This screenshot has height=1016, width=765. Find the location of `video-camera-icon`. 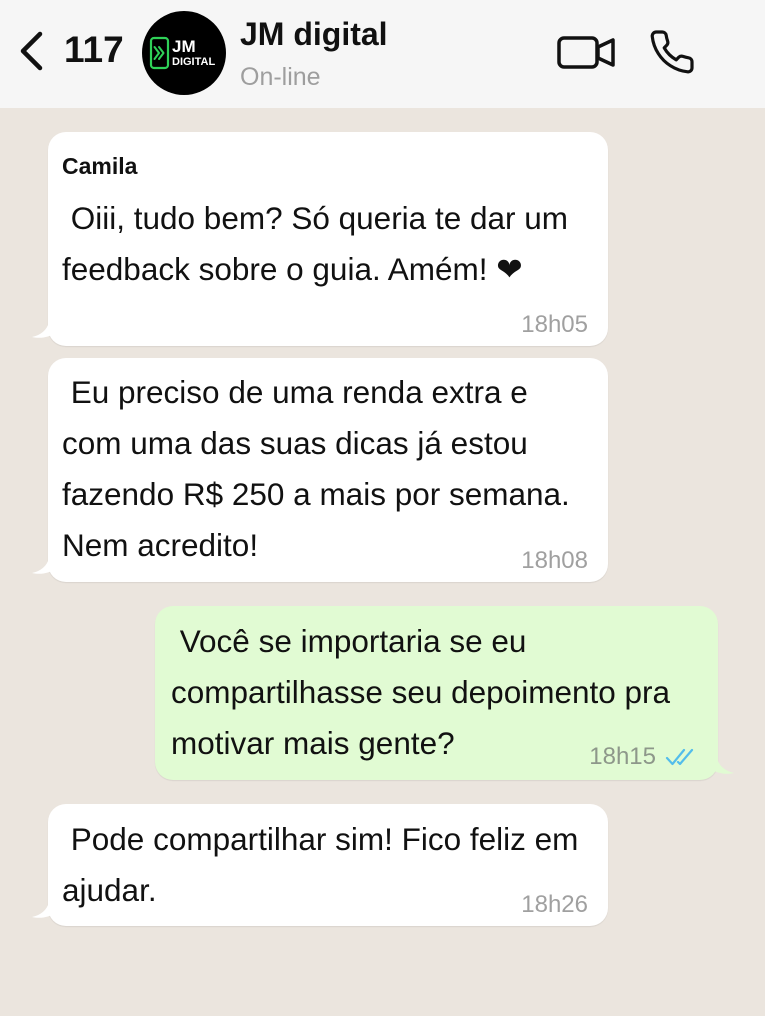

video-camera-icon is located at coordinates (586, 52).